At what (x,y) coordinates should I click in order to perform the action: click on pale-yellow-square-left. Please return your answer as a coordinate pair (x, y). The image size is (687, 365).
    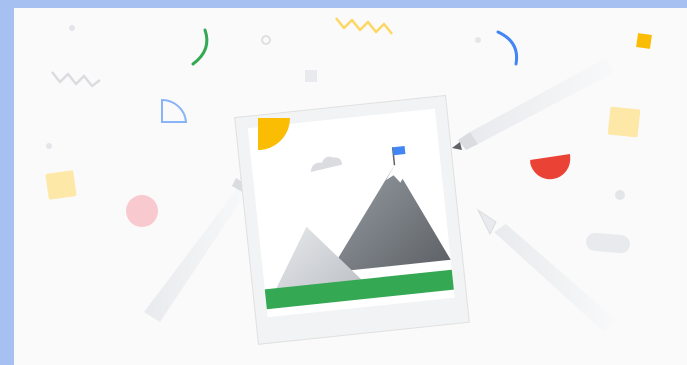
    Looking at the image, I should click on (61, 185).